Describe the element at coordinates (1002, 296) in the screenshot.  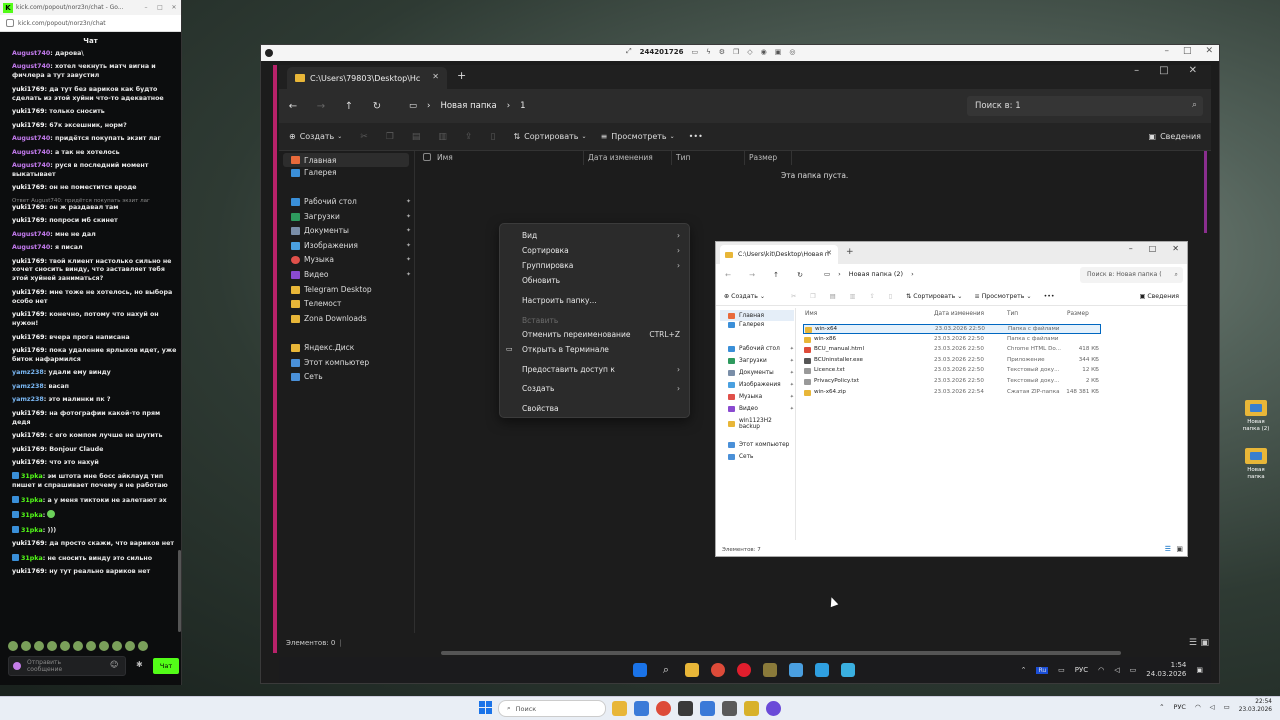
I see `view-button: ≡ Просмотреть ⌄` at that location.